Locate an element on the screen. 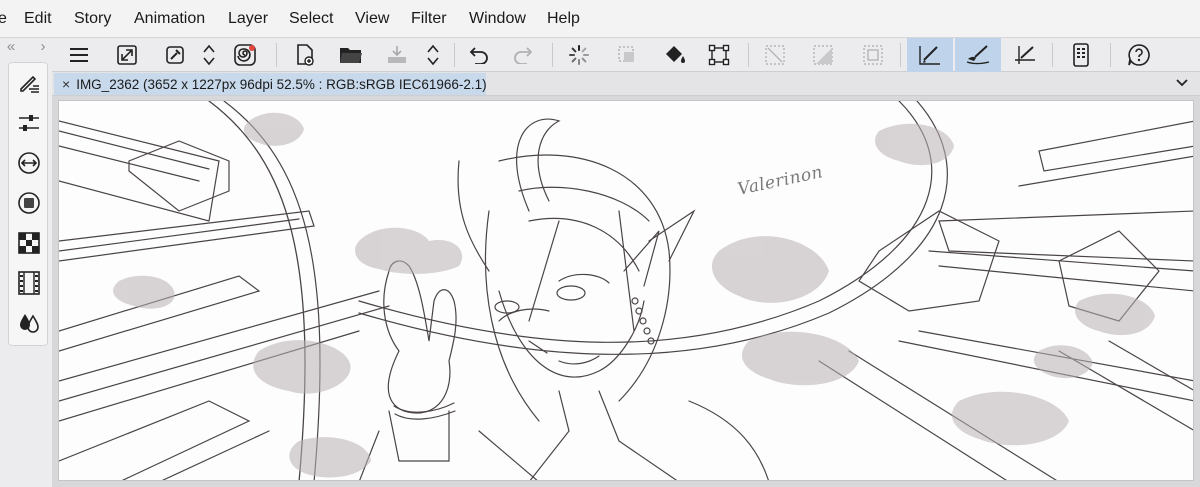 This screenshot has height=487, width=1200. close-tab-icon: × is located at coordinates (66, 84).